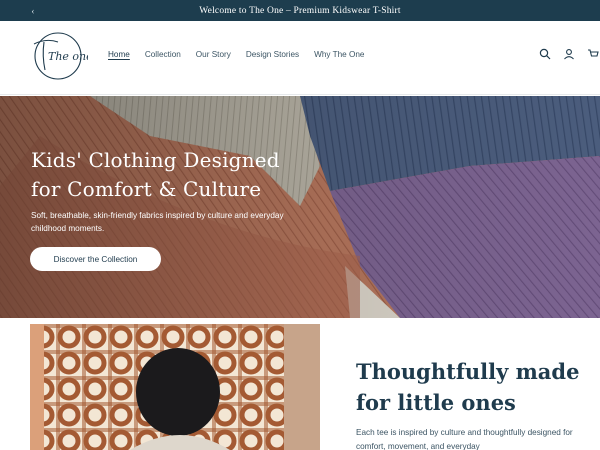 The width and height of the screenshot is (600, 450). What do you see at coordinates (272, 54) in the screenshot?
I see `nav-item-design-stories: Design Stories` at bounding box center [272, 54].